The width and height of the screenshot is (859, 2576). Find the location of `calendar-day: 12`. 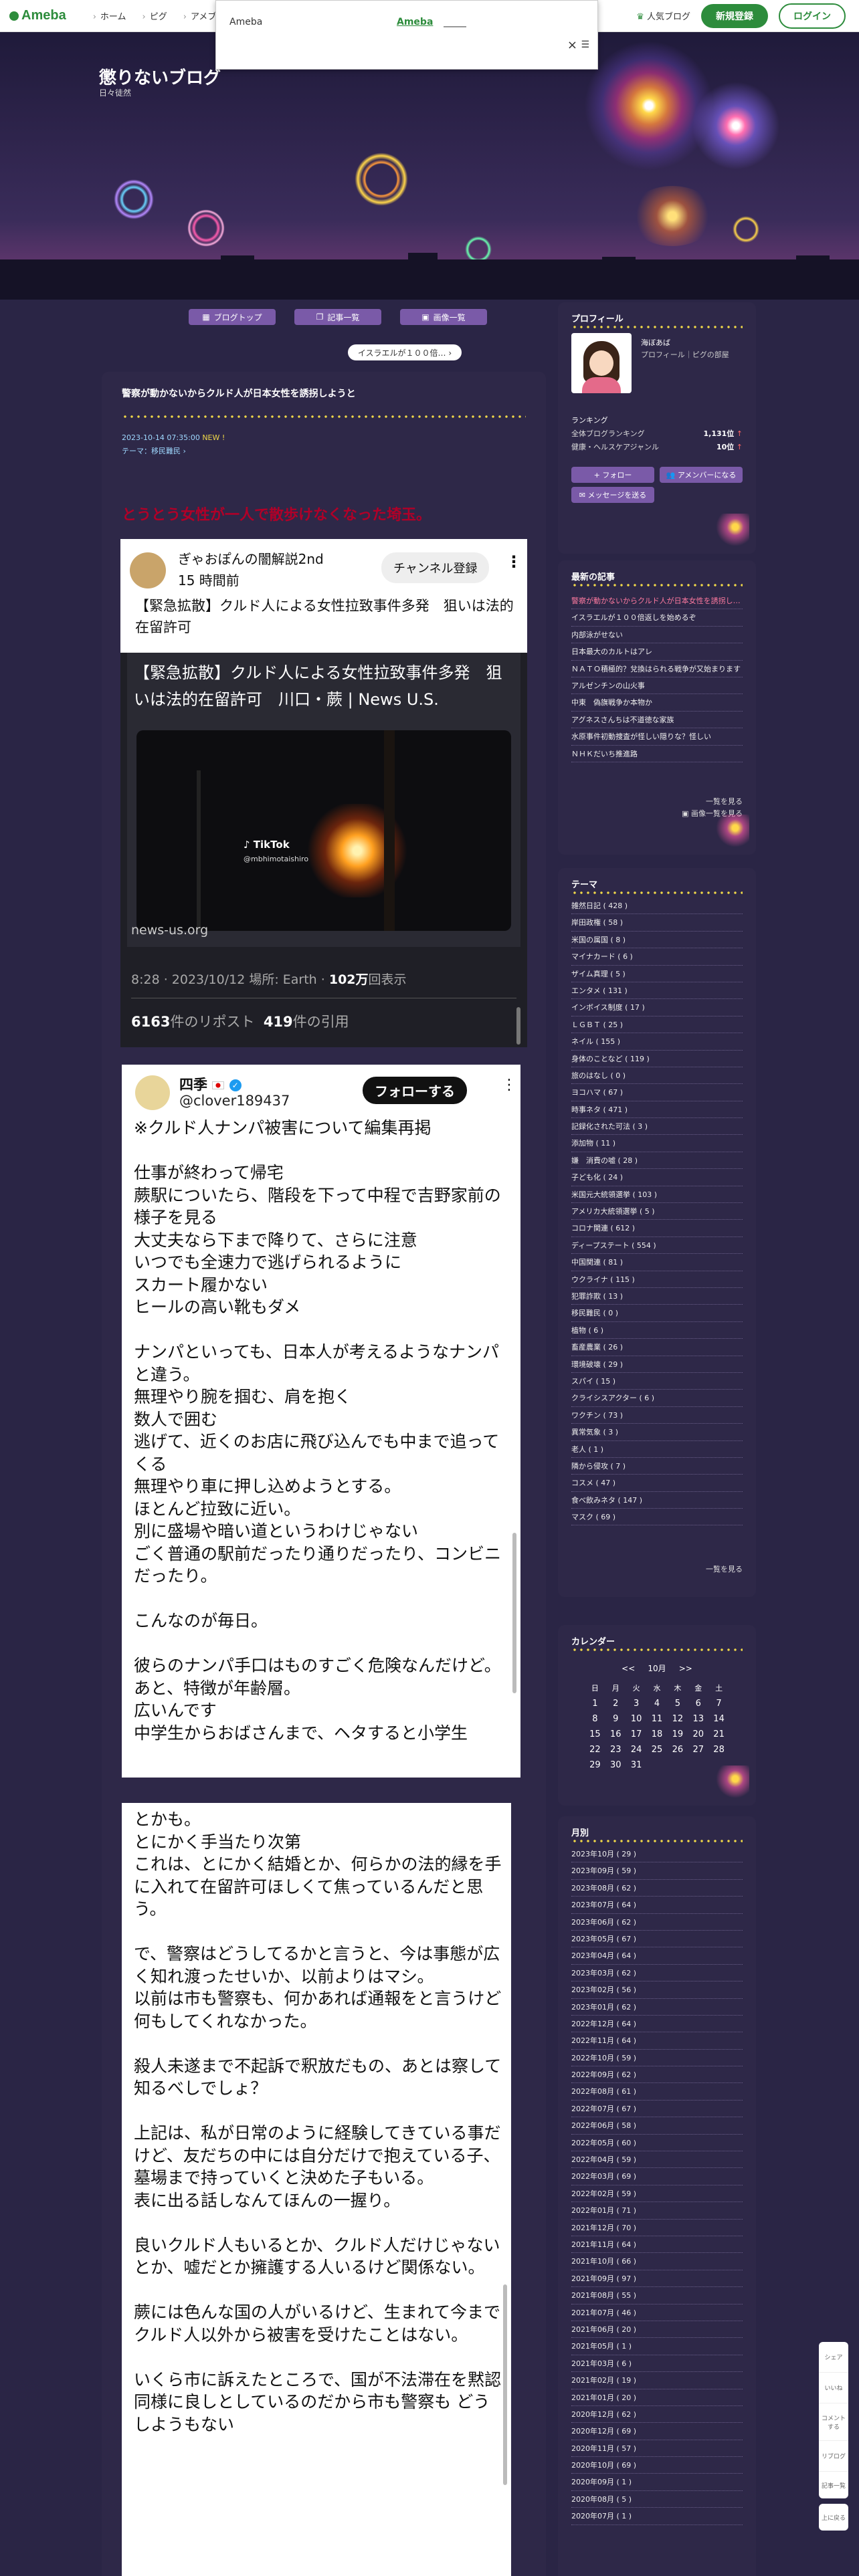

calendar-day: 12 is located at coordinates (677, 1719).